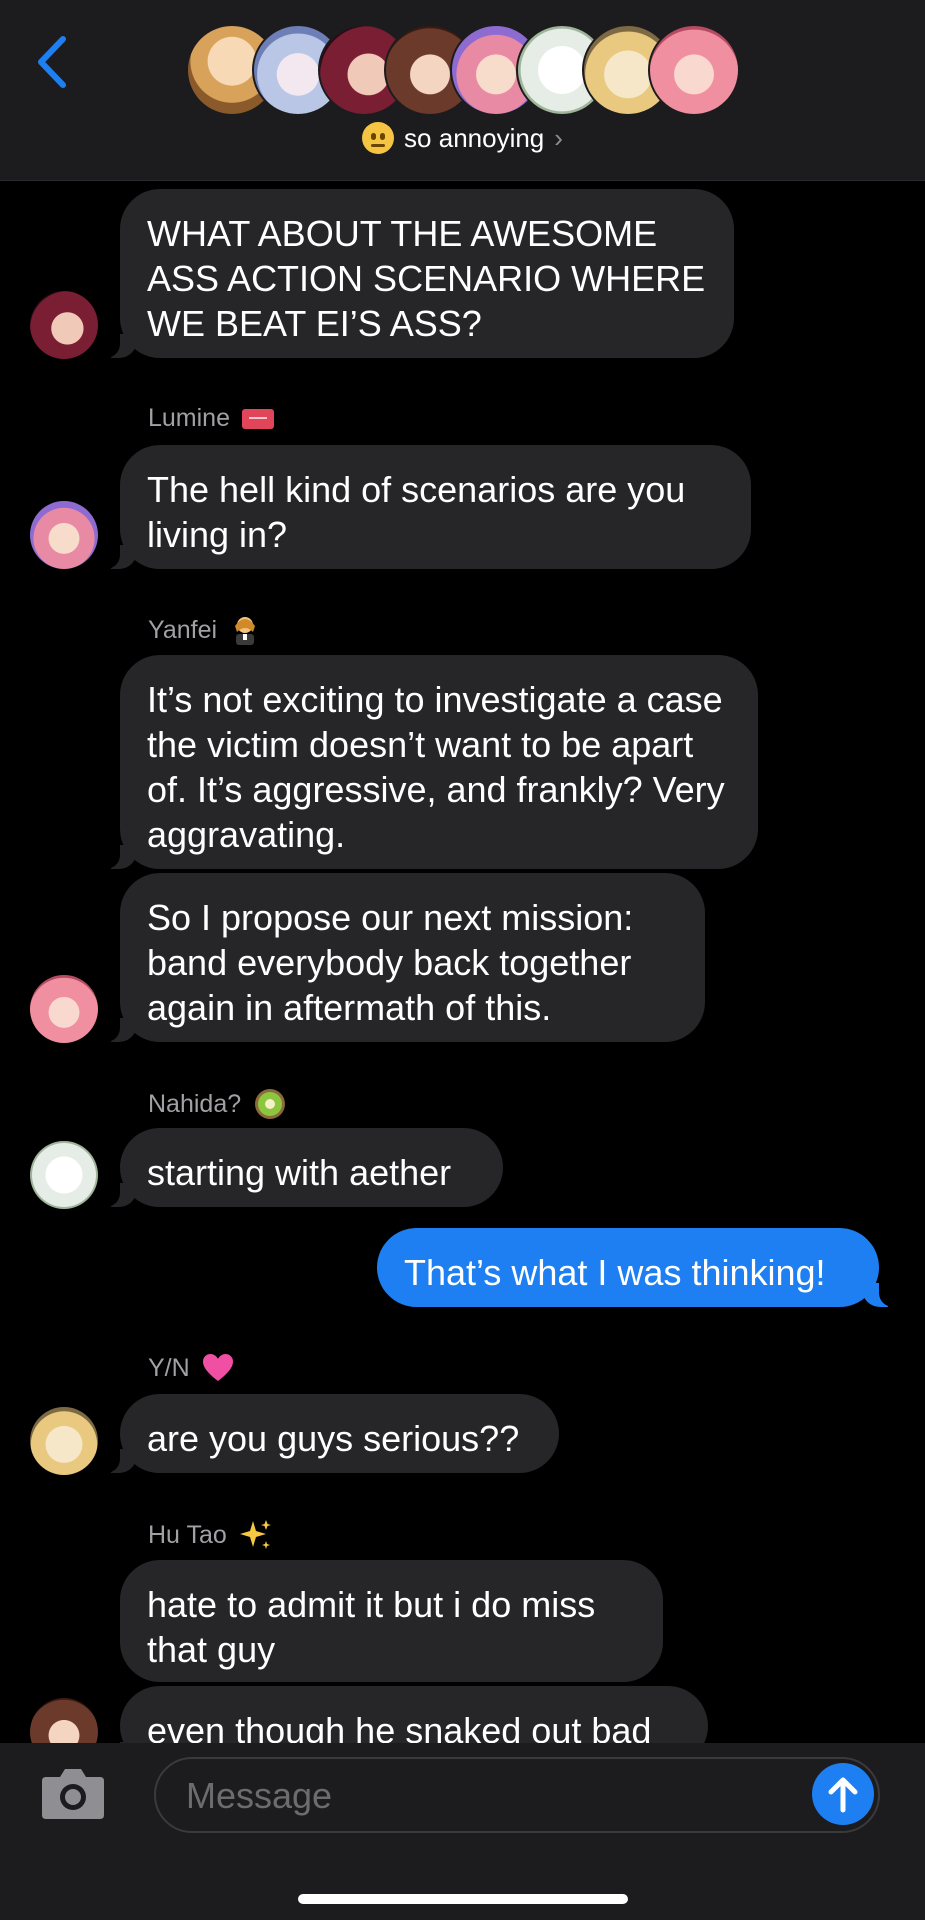 Image resolution: width=925 pixels, height=1920 pixels. Describe the element at coordinates (189, 418) in the screenshot. I see `sender-name-label: Lumine` at that location.